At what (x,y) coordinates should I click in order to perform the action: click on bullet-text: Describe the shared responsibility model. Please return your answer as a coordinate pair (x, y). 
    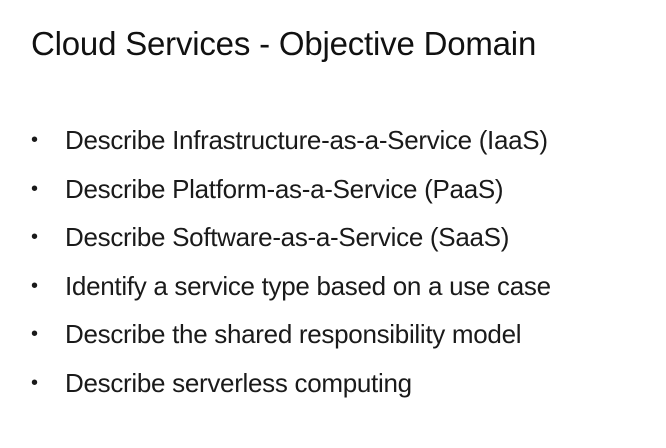
    Looking at the image, I should click on (293, 334).